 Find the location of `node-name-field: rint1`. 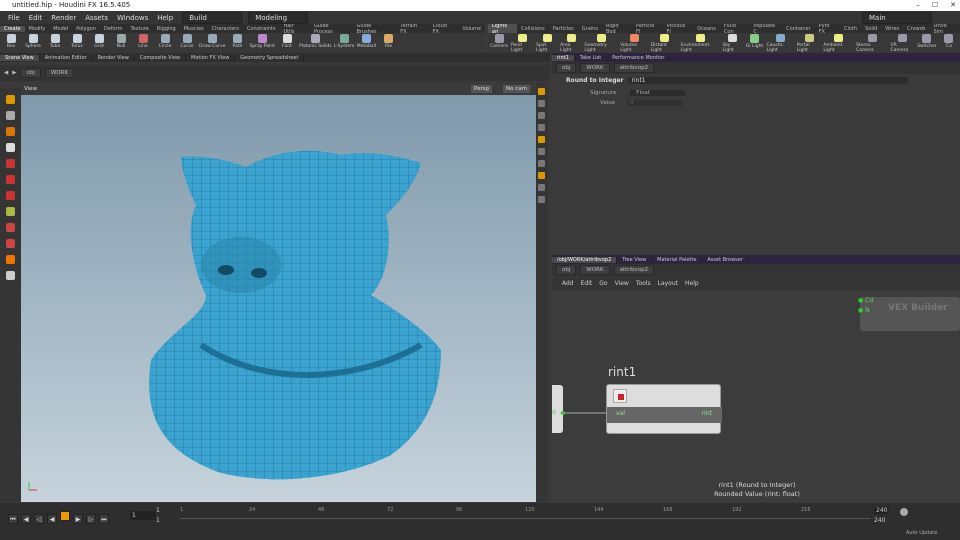

node-name-field: rint1 is located at coordinates (767, 80).